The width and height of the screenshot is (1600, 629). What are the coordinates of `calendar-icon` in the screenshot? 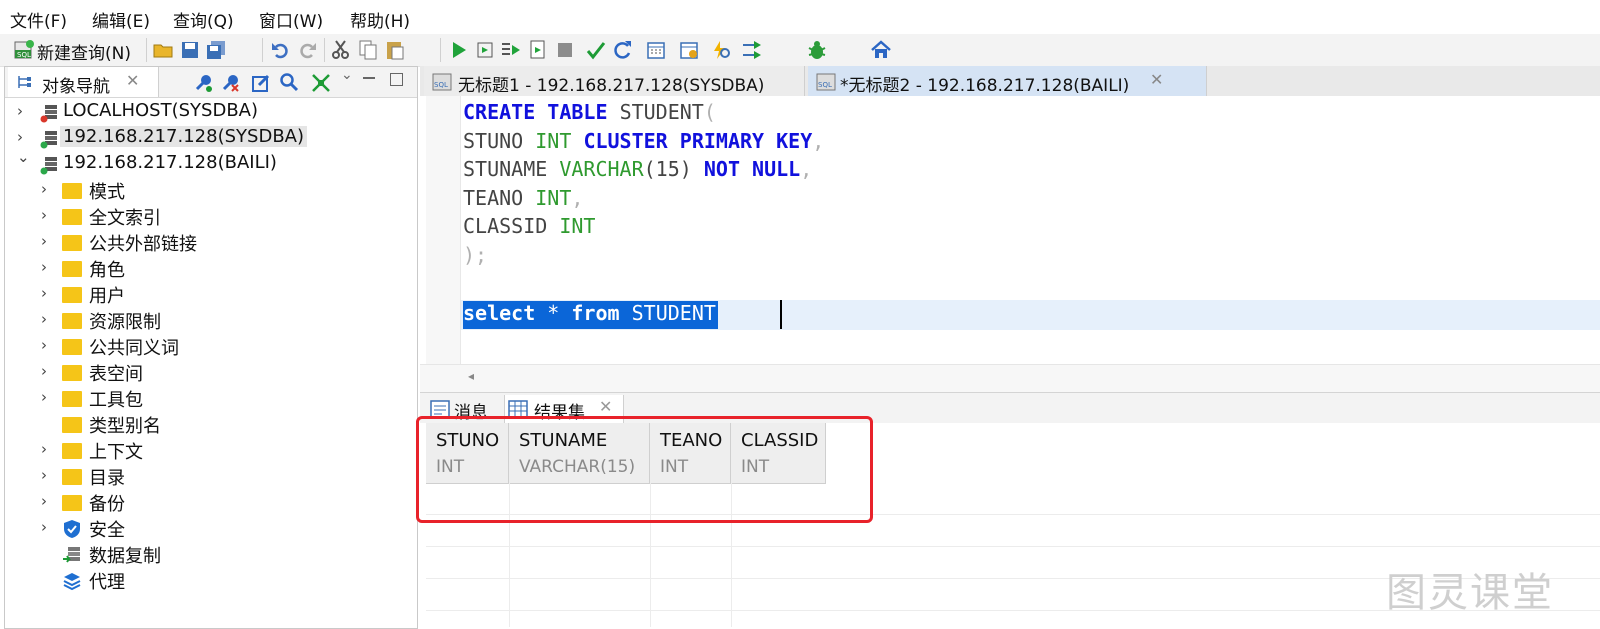 It's located at (656, 50).